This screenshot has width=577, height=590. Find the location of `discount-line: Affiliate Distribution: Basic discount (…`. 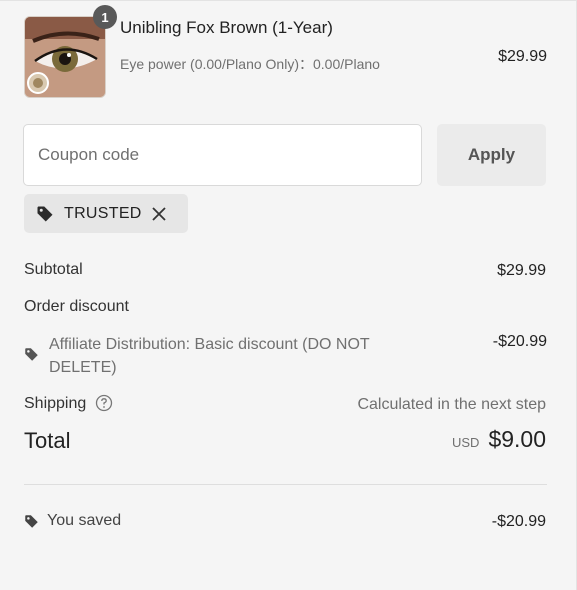

discount-line: Affiliate Distribution: Basic discount (… is located at coordinates (285, 356).